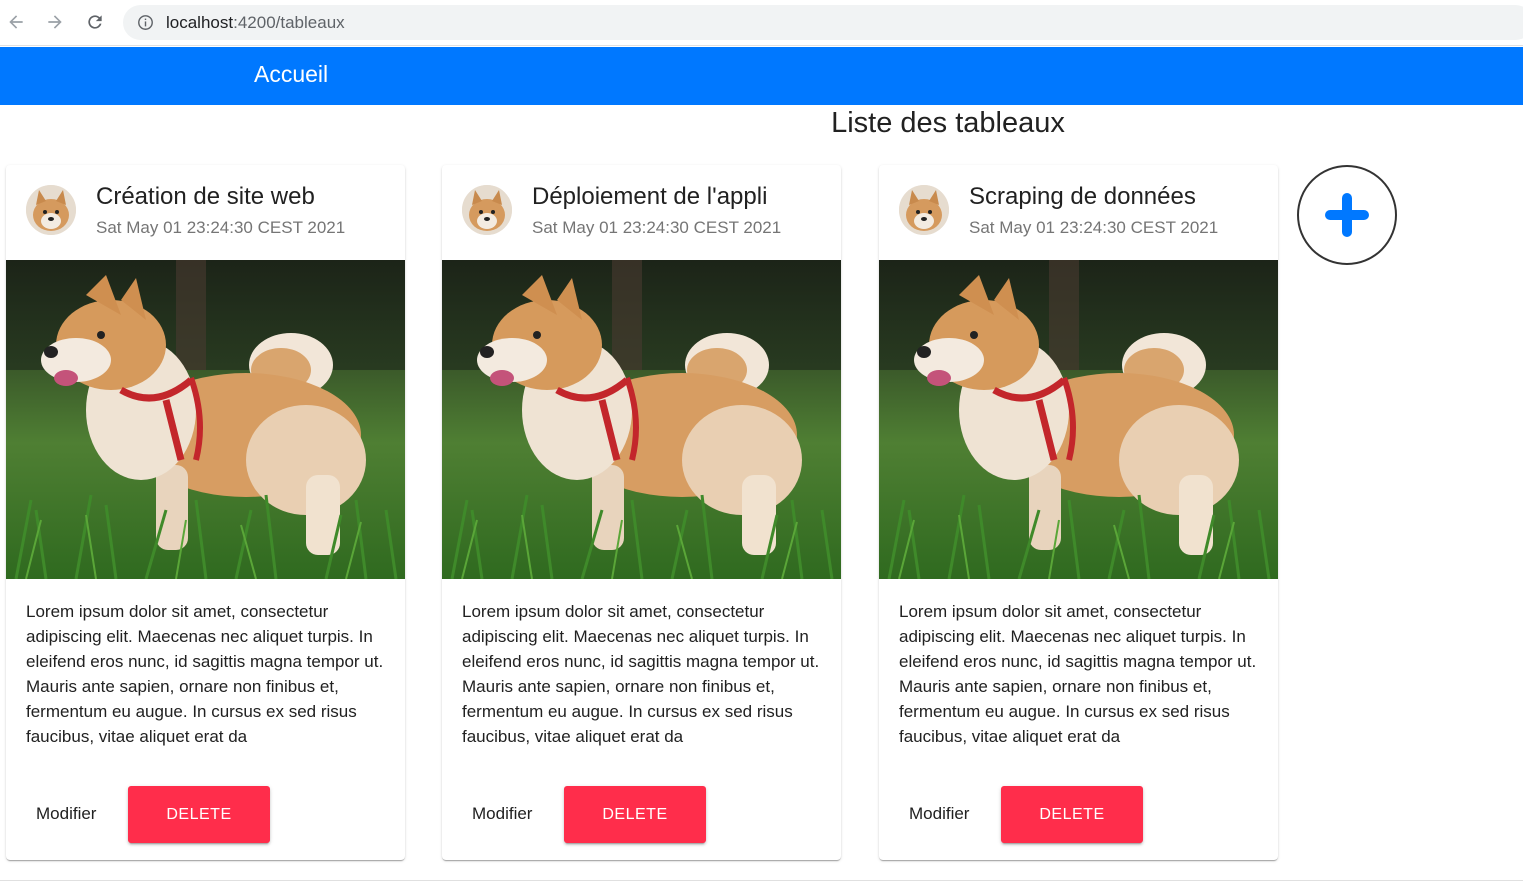 The height and width of the screenshot is (888, 1523). I want to click on card-title: Scraping de données, so click(1082, 196).